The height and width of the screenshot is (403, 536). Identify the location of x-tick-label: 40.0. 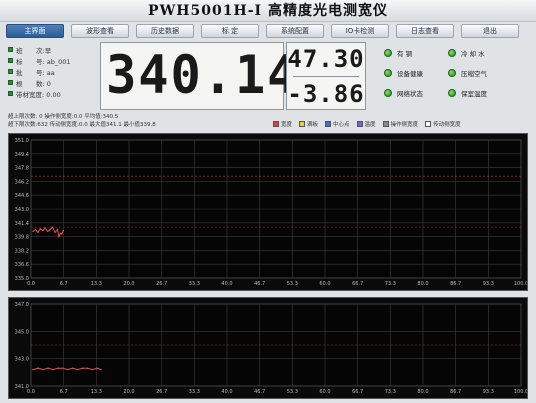
(226, 284).